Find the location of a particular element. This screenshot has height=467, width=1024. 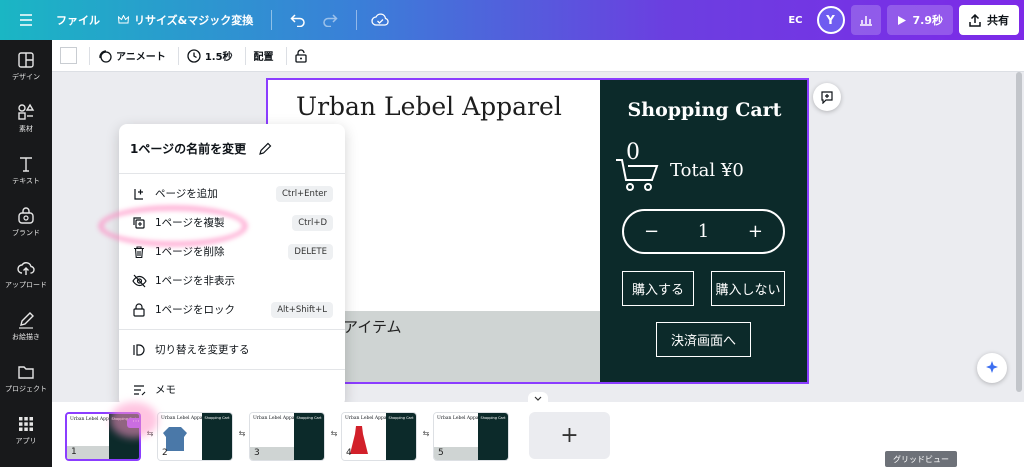

quantity-stepper: − 1 + is located at coordinates (703, 231).